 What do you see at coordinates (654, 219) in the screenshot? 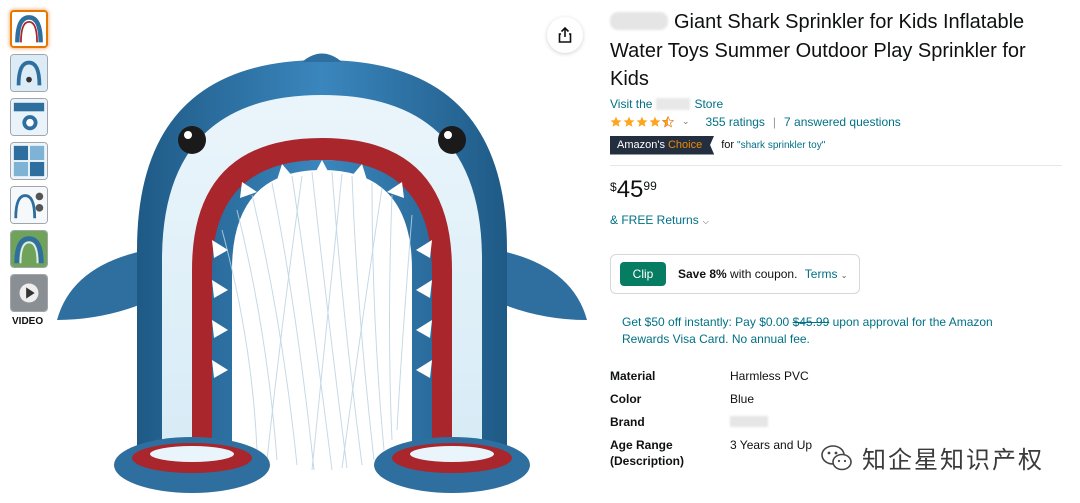
I see `returns-text: & FREE Returns` at bounding box center [654, 219].